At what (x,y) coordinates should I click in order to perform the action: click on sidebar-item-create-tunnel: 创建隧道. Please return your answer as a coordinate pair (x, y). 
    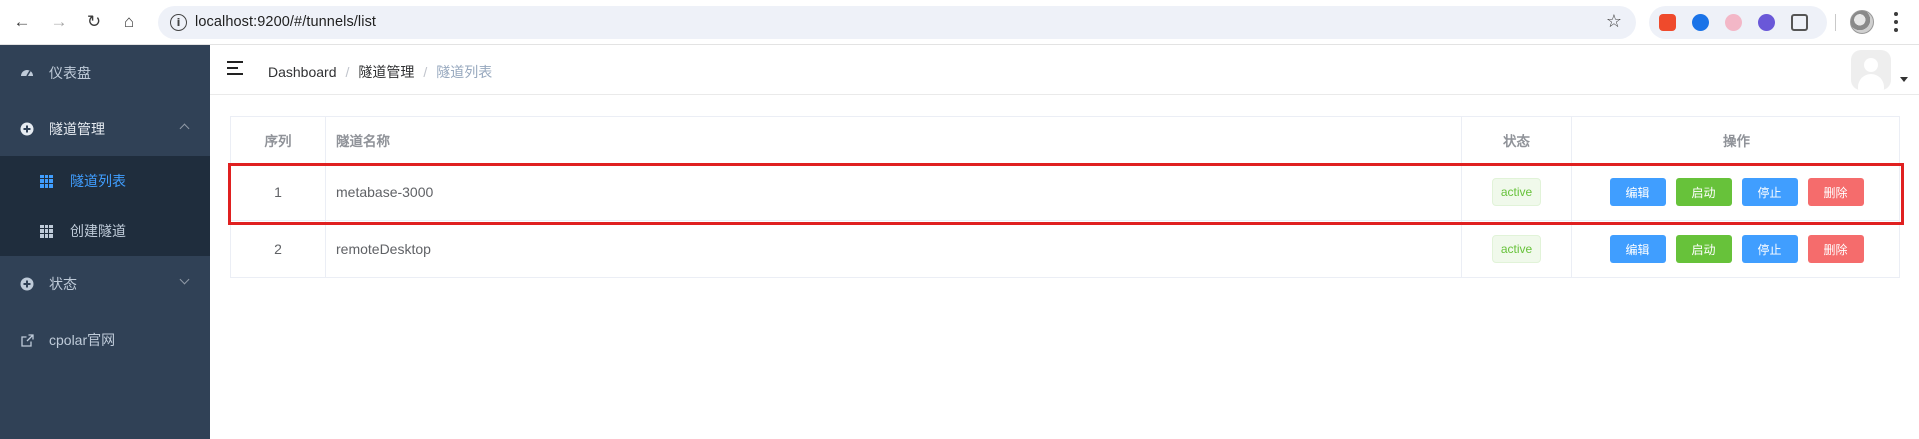
    Looking at the image, I should click on (105, 231).